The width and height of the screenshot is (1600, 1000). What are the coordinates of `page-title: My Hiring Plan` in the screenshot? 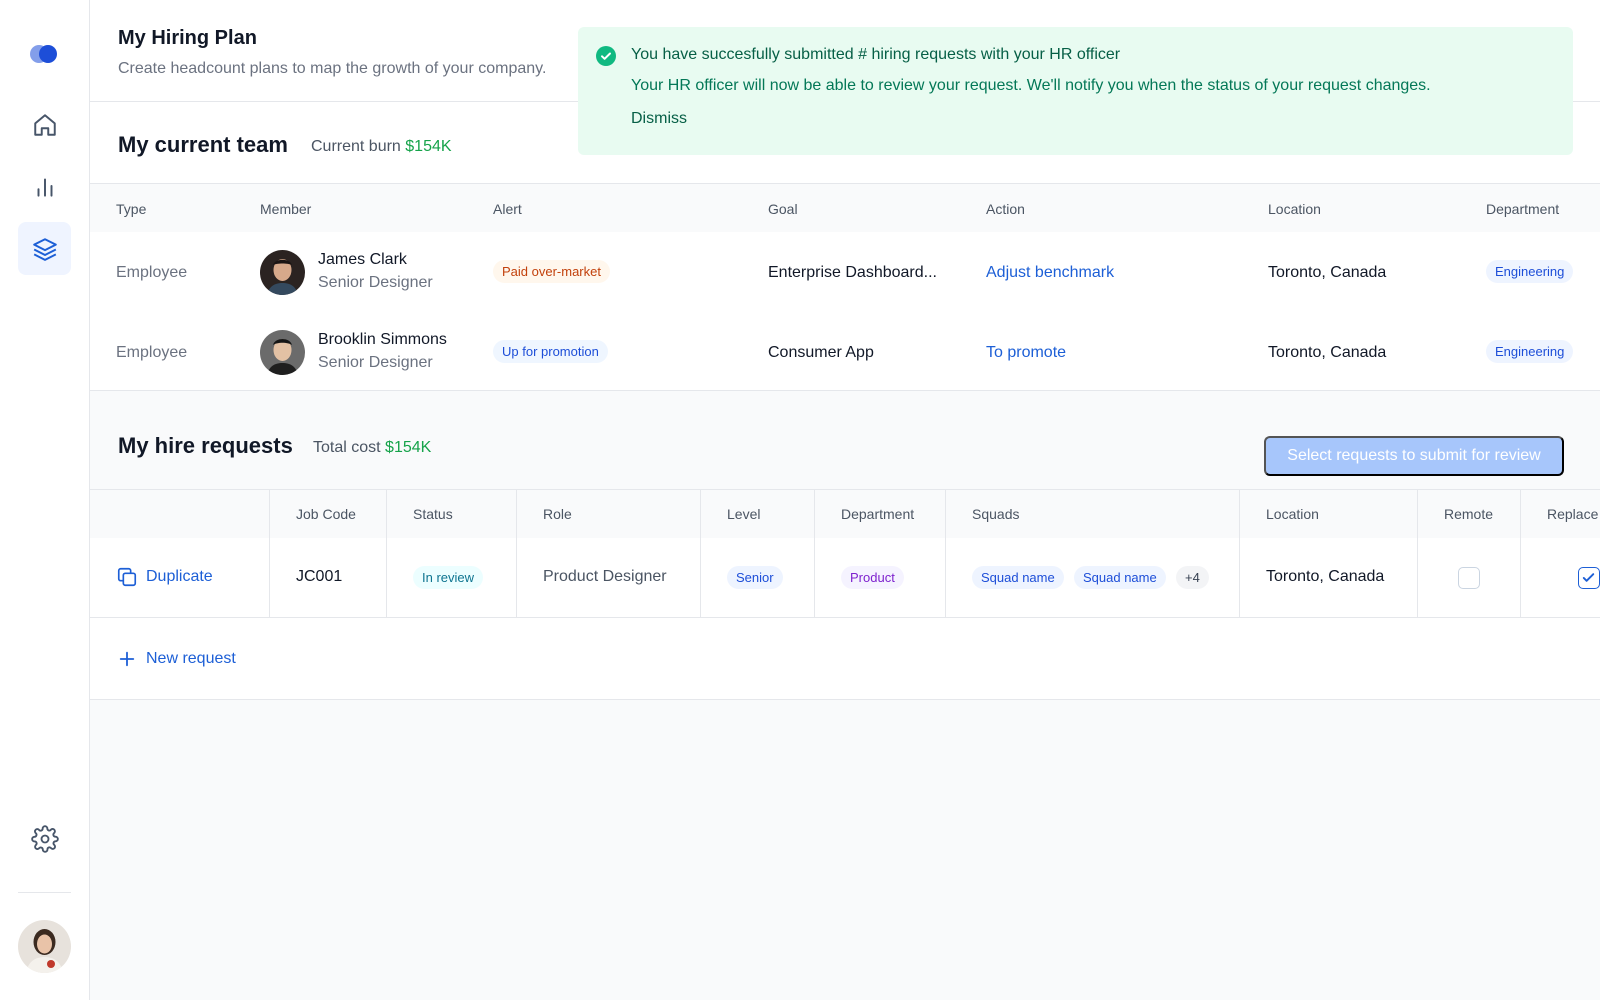 It's located at (187, 38).